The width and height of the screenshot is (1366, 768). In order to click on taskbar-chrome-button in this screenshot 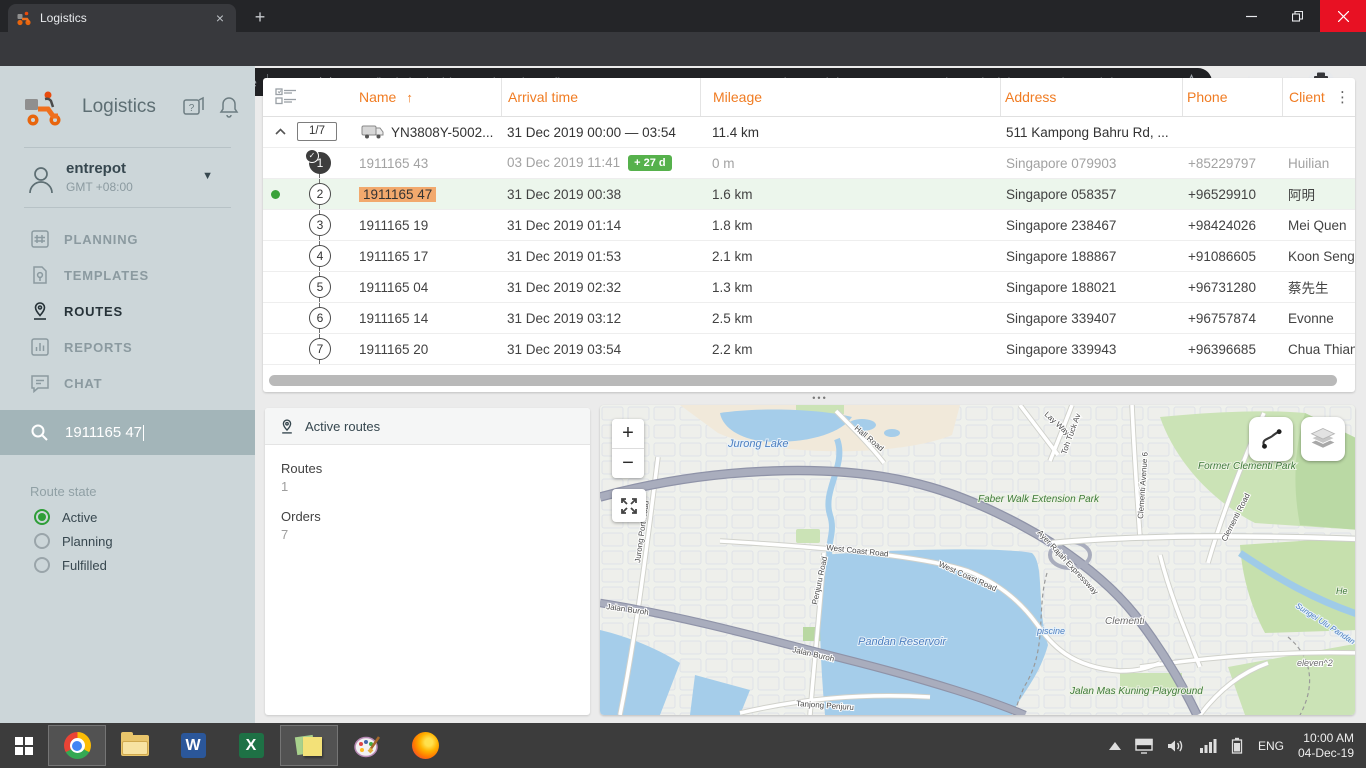, I will do `click(77, 745)`.